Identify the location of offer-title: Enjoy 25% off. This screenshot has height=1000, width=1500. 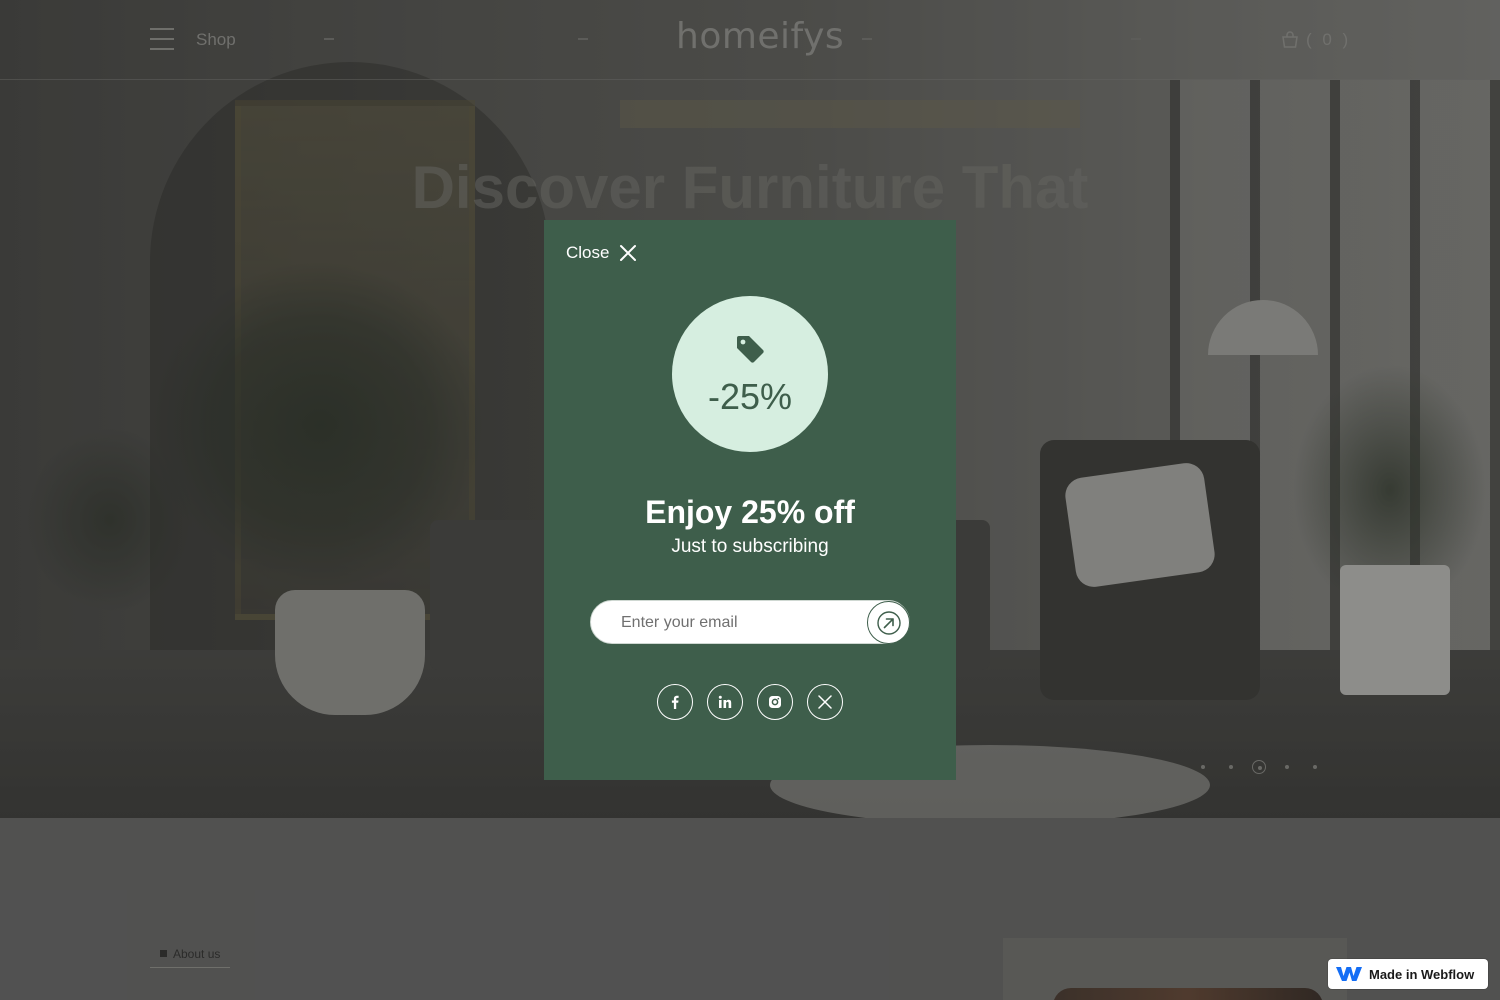
(750, 512).